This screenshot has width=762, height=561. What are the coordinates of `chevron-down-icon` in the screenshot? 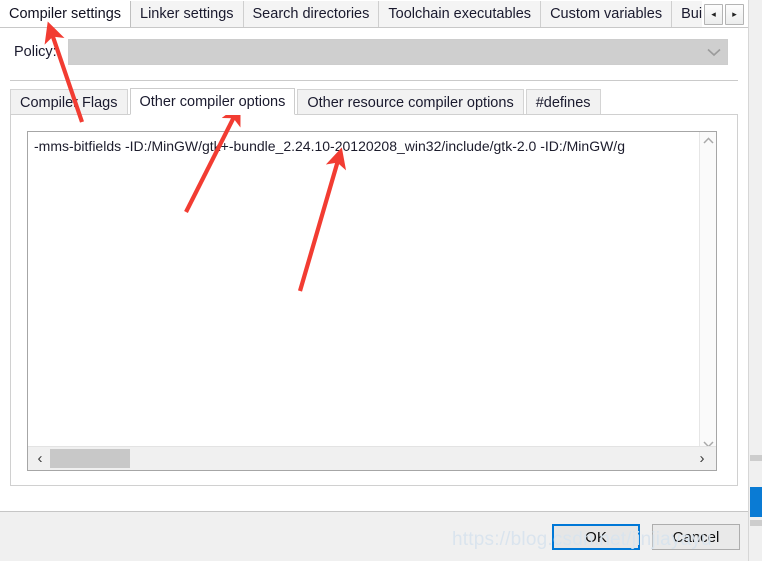 It's located at (714, 52).